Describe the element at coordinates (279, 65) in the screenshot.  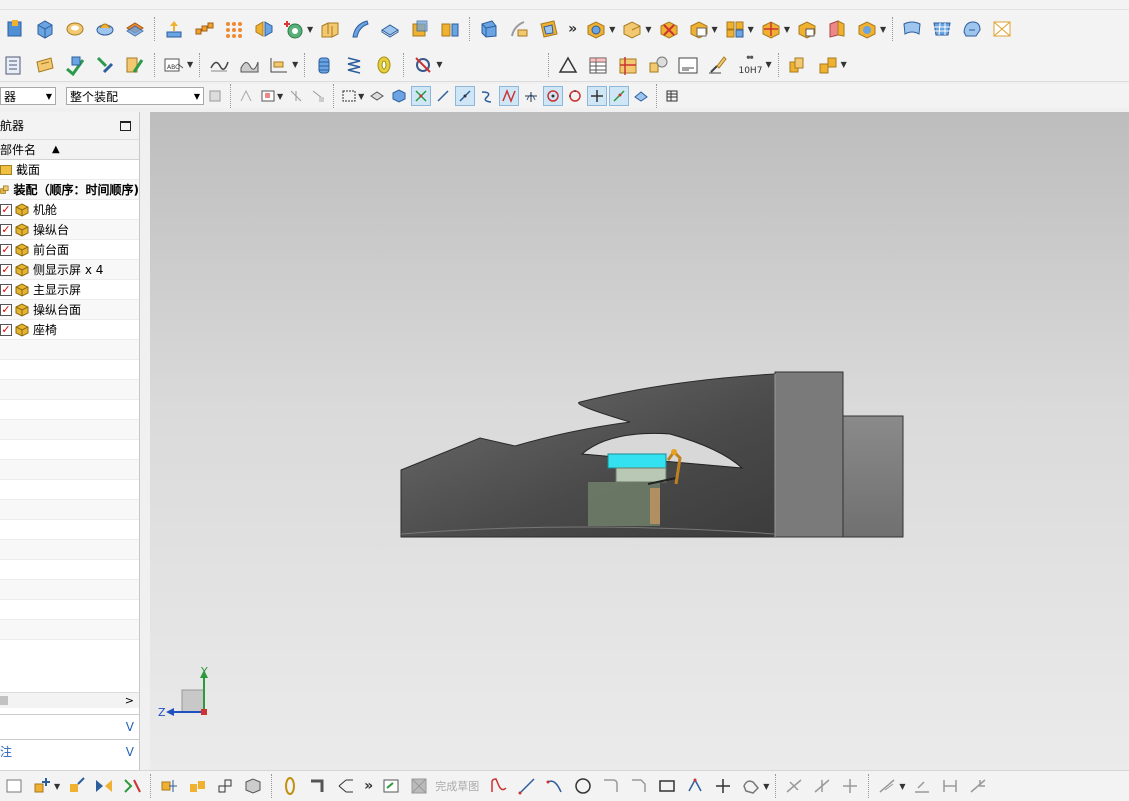
I see `deviation-icon` at that location.